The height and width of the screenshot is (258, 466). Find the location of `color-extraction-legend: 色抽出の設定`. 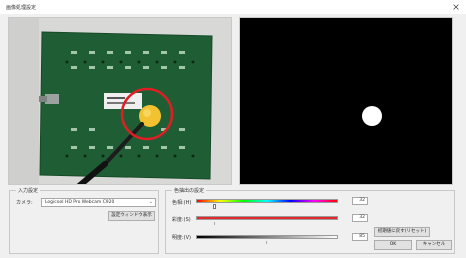

color-extraction-legend: 色抽出の設定 is located at coordinates (189, 190).